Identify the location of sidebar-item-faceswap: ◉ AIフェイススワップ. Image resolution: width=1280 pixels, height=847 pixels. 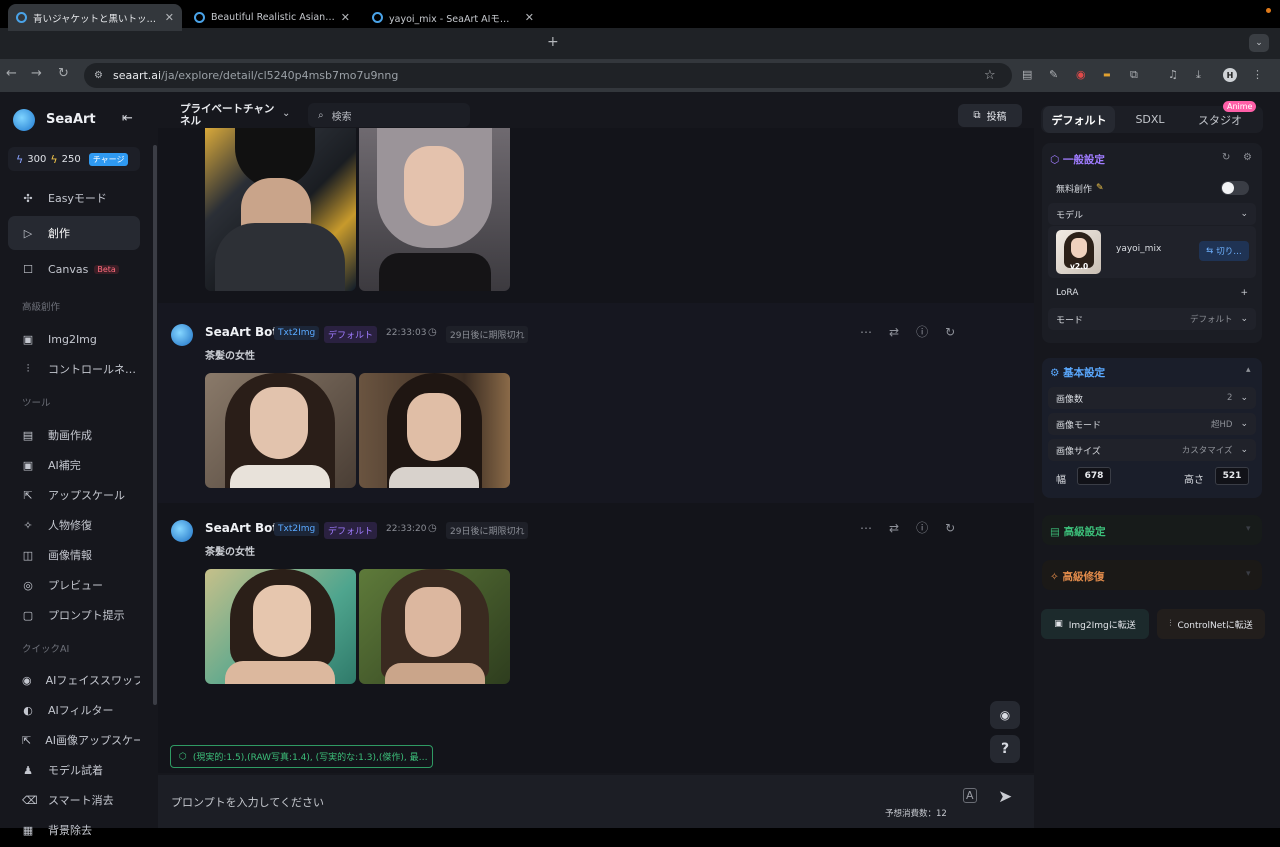
(74, 680).